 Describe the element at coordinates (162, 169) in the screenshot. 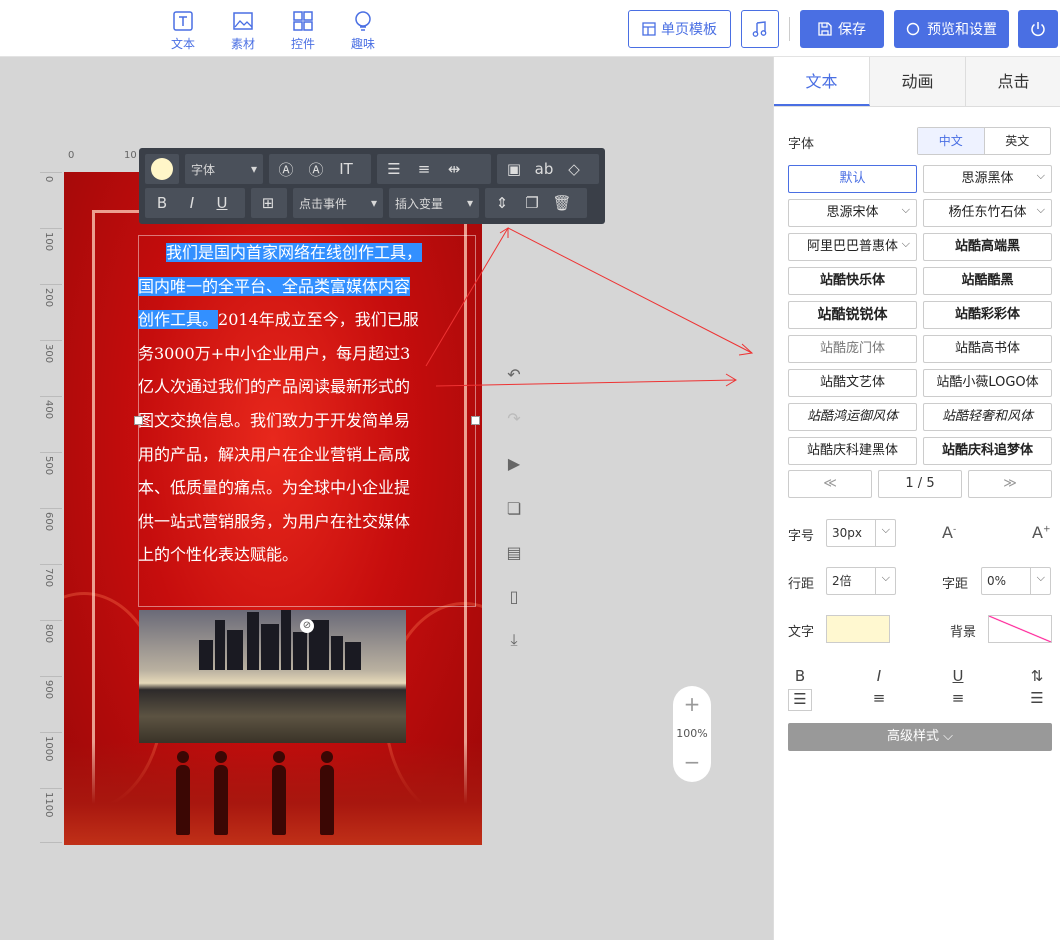

I see `text-color-picker` at that location.